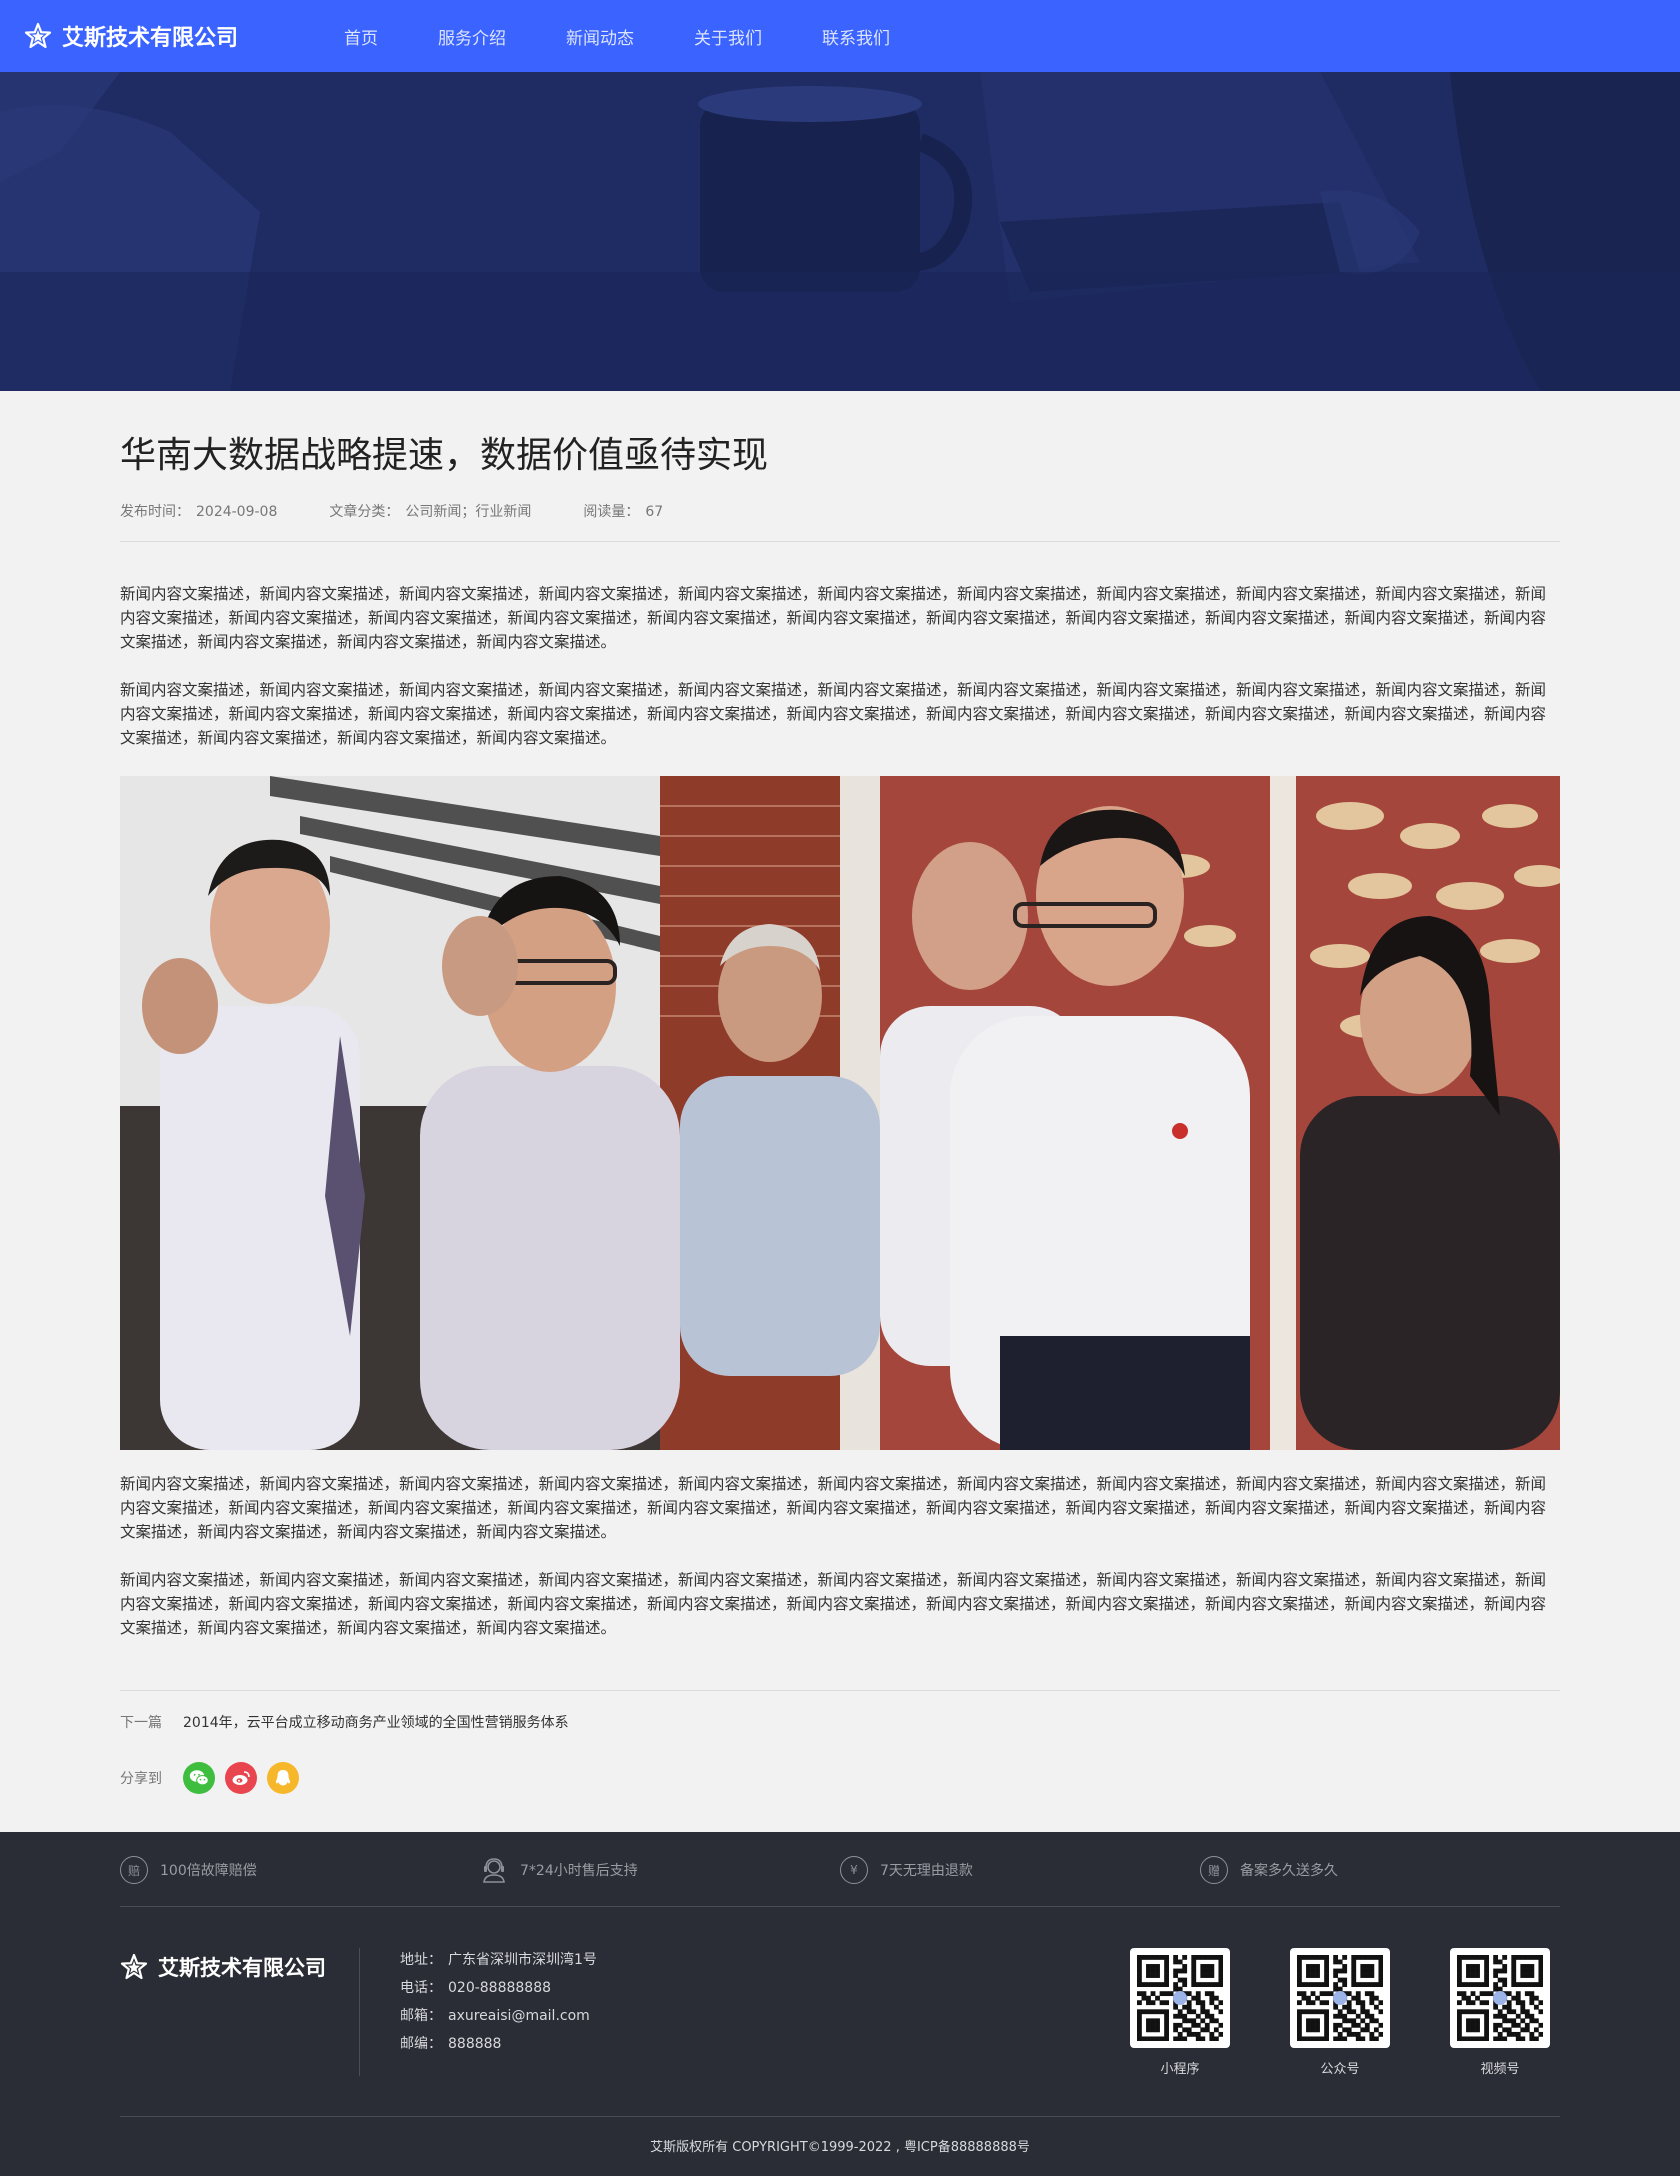 This screenshot has width=1680, height=2176. What do you see at coordinates (660, 1870) in the screenshot?
I see `feature-item: 7*24小时售后支持` at bounding box center [660, 1870].